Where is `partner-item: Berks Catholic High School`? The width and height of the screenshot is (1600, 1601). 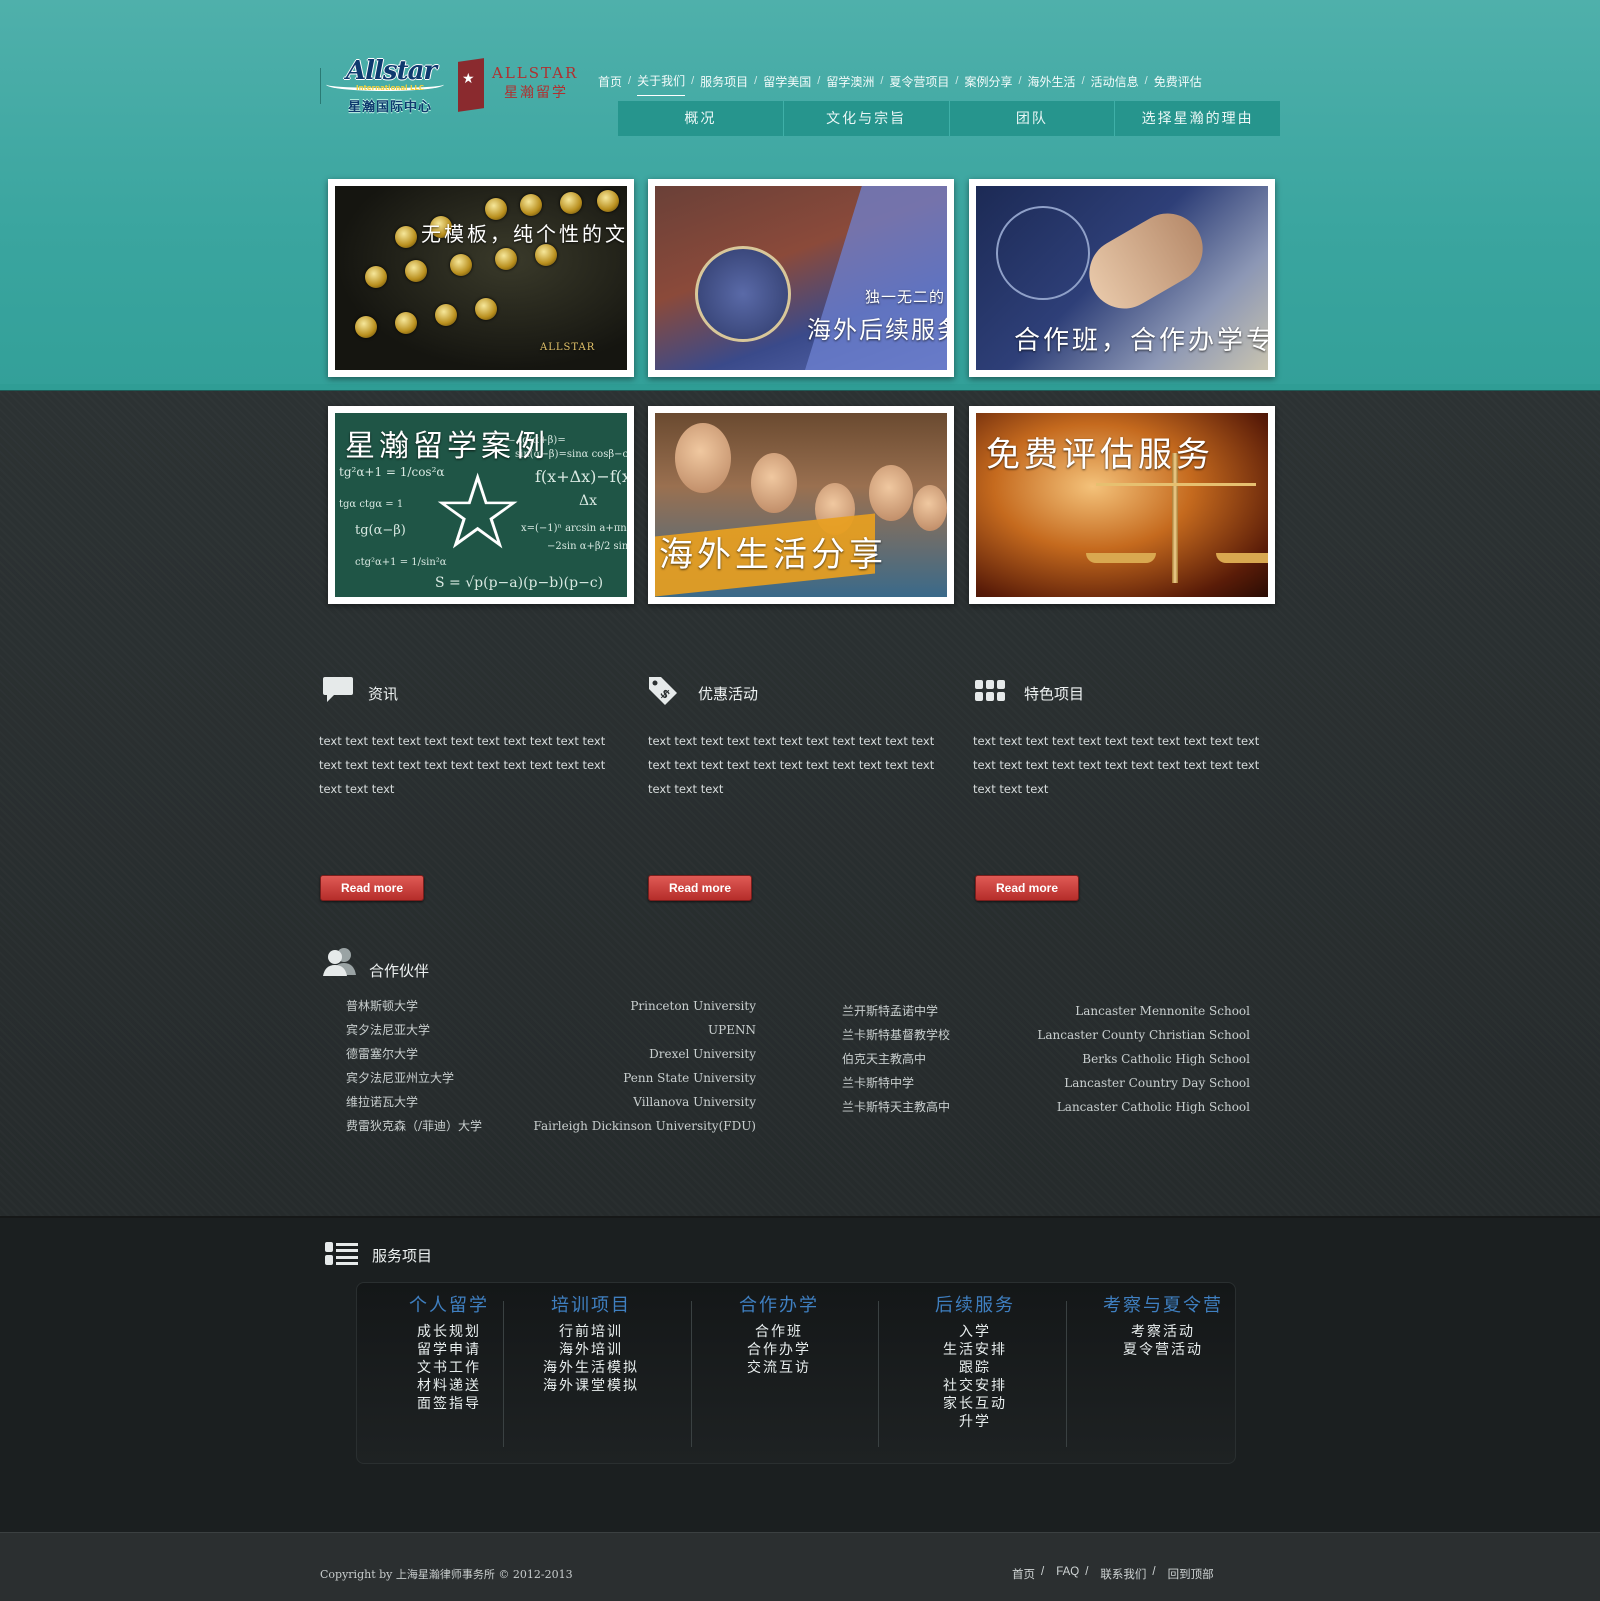
partner-item: Berks Catholic High School is located at coordinates (1125, 1059).